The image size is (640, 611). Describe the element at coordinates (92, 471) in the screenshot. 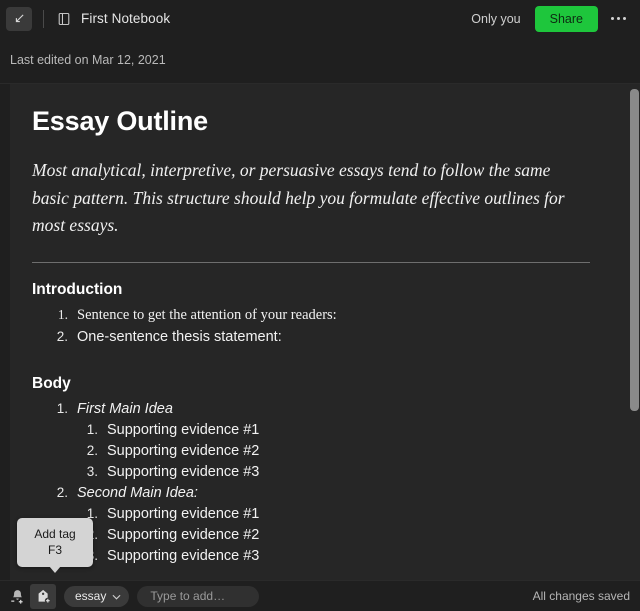

I see `outline-item-number: 3.` at that location.